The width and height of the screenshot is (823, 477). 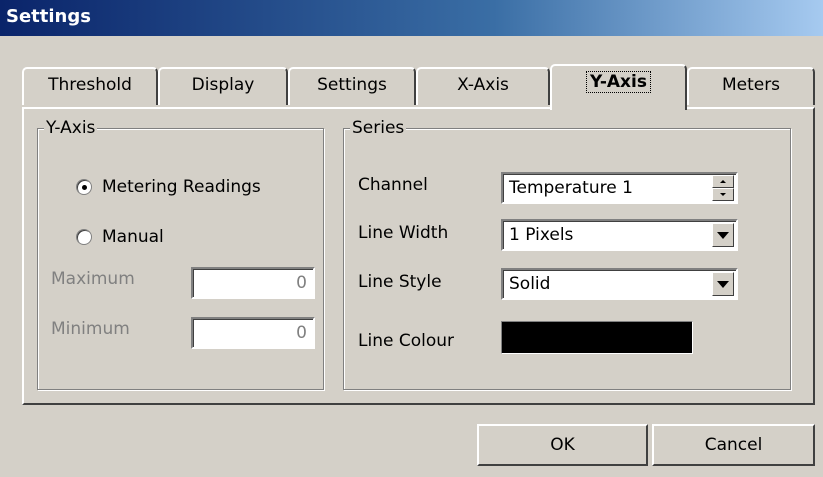 I want to click on tab-settings-label: Settings, so click(x=352, y=85).